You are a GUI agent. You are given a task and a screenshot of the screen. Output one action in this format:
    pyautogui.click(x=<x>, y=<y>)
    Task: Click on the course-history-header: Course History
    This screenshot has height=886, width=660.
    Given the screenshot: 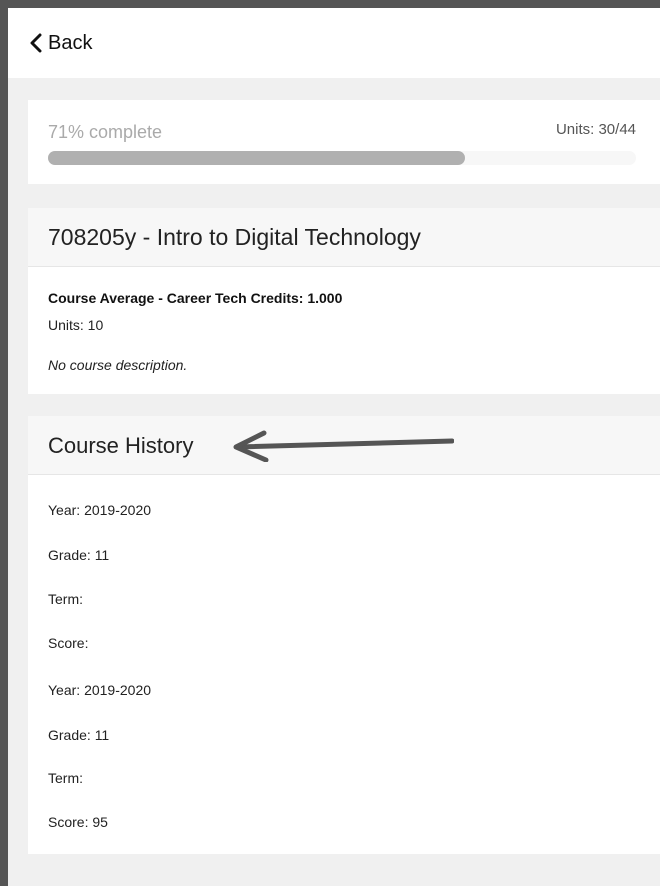 What is the action you would take?
    pyautogui.click(x=344, y=445)
    